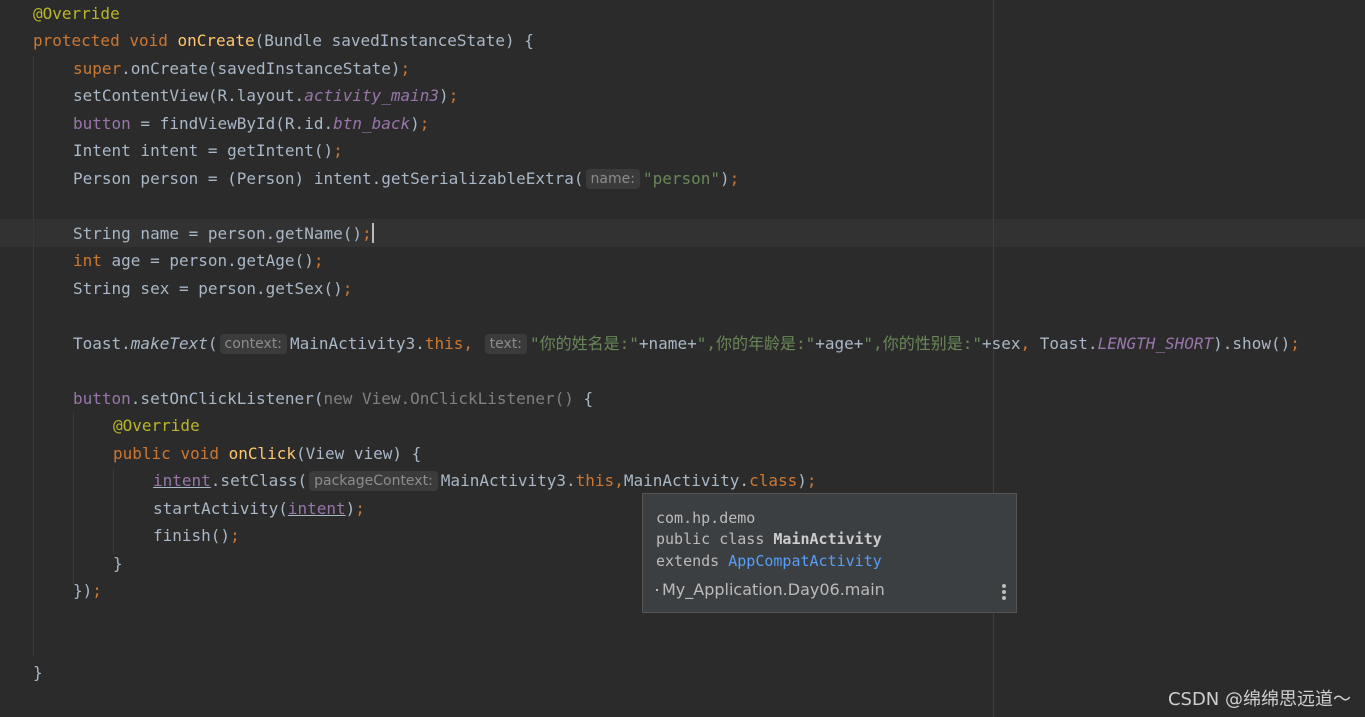 The height and width of the screenshot is (717, 1365). What do you see at coordinates (584, 343) in the screenshot?
I see `string-name-label: "你的姓名是:"` at bounding box center [584, 343].